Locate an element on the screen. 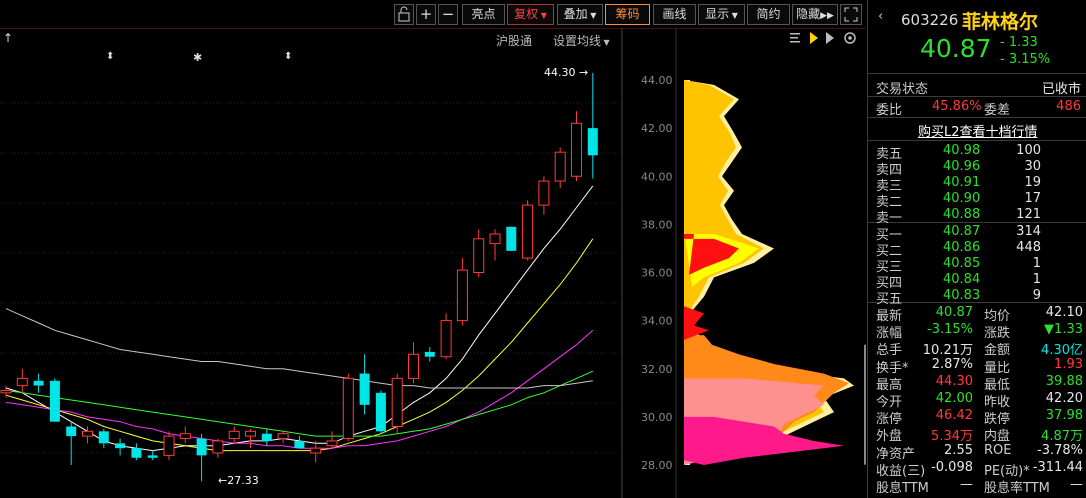 This screenshot has height=498, width=1086. price-tick-label: 38.00 is located at coordinates (657, 224).